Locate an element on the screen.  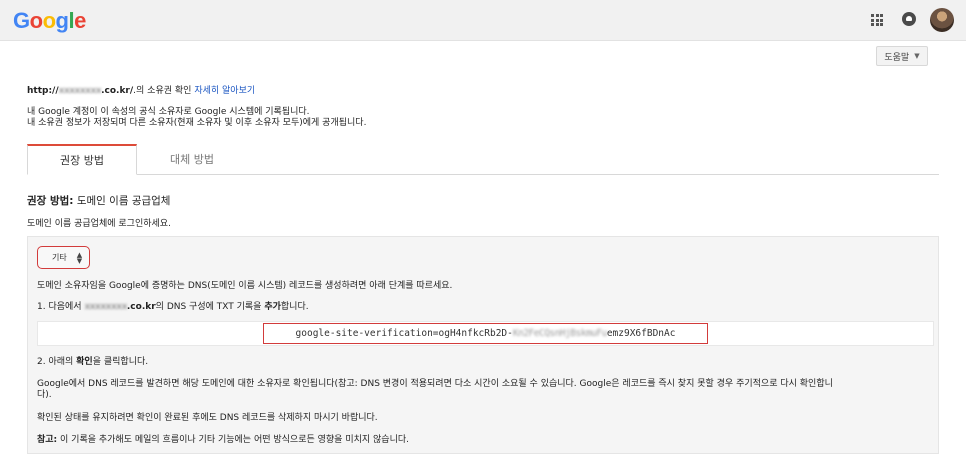
step1-suffix: 합니다. is located at coordinates (294, 307).